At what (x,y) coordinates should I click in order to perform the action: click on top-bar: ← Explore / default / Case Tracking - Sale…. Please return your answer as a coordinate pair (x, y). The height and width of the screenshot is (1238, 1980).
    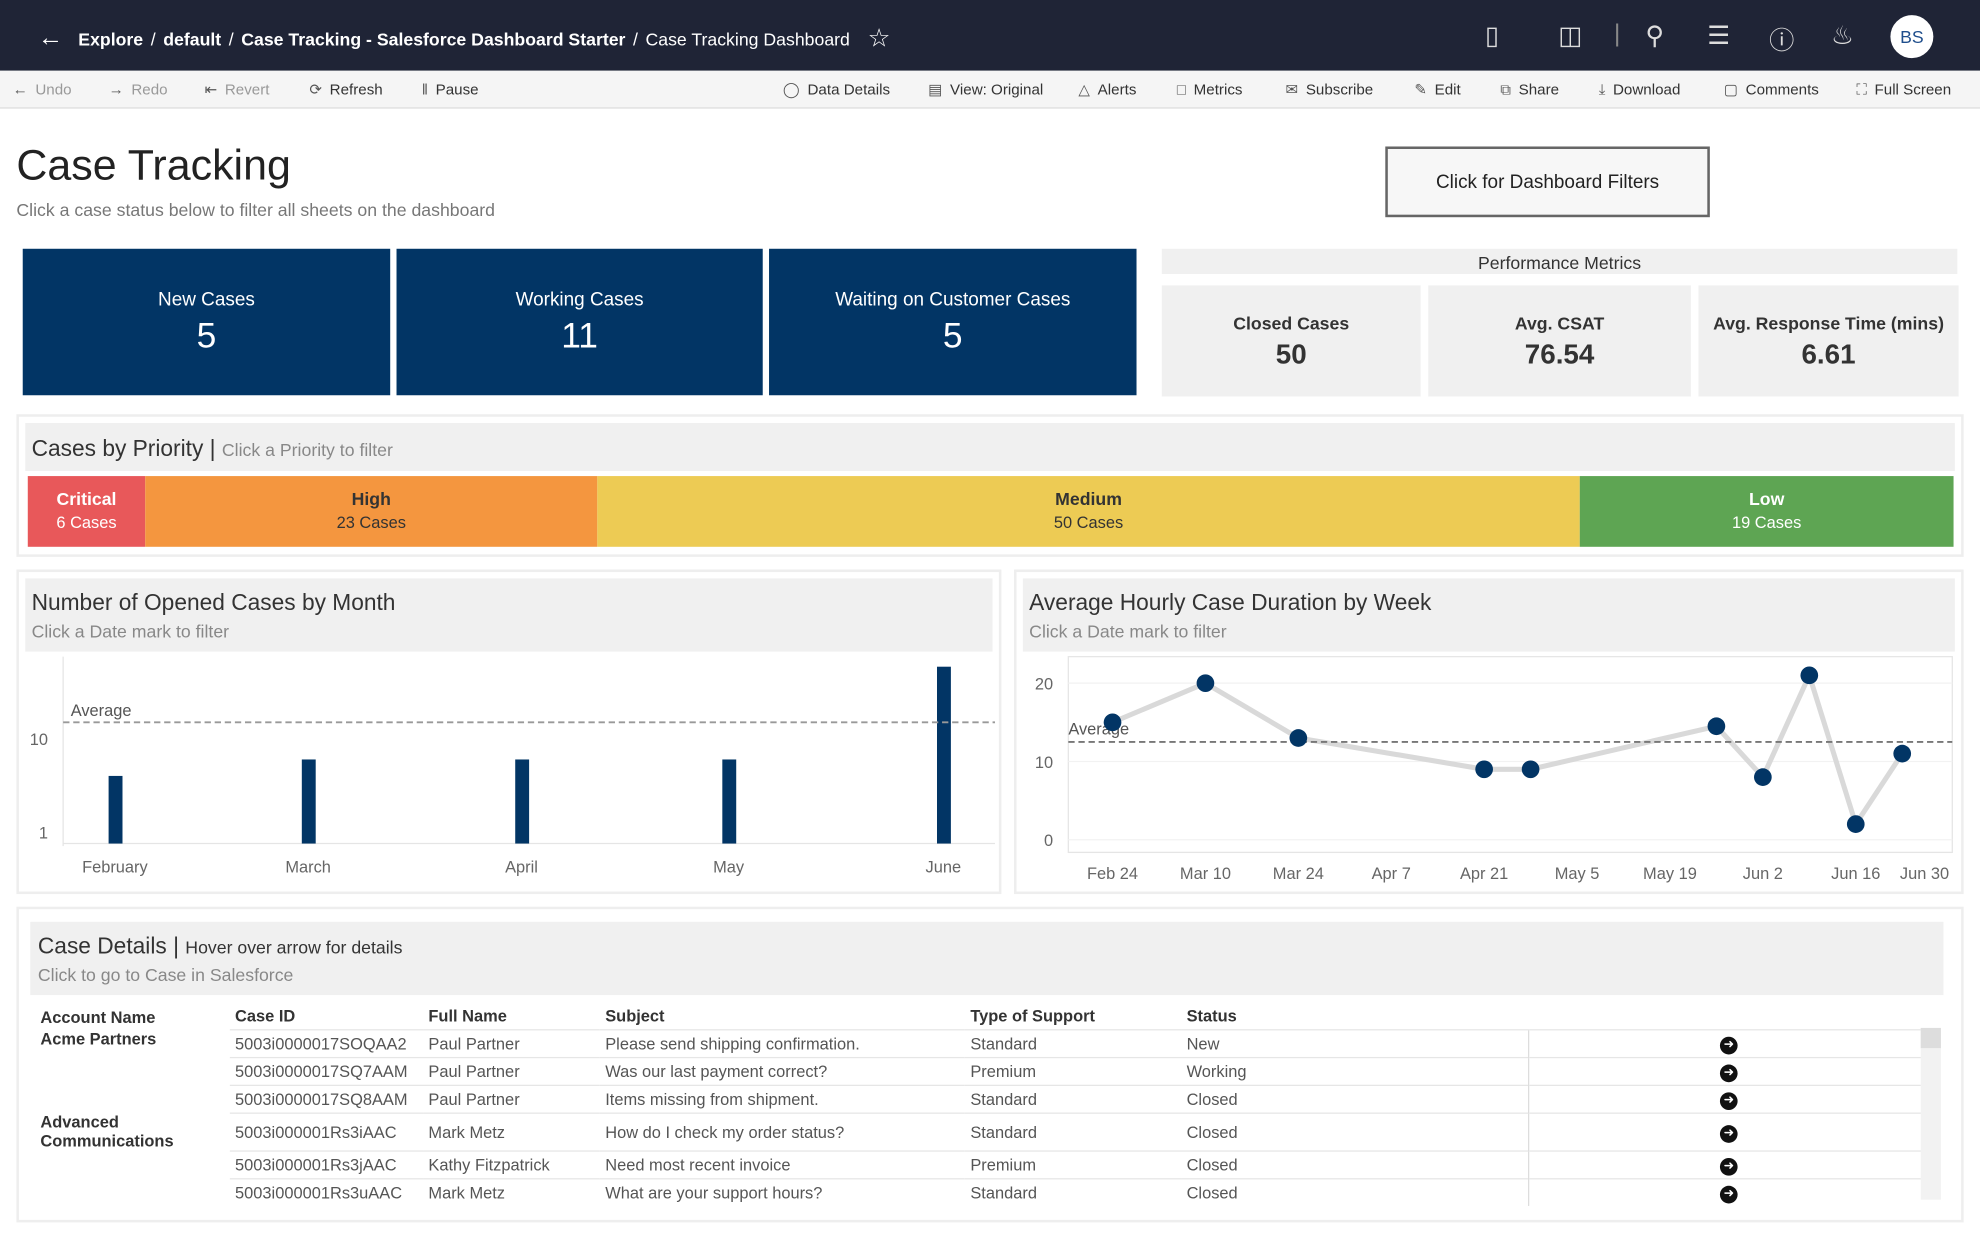
    Looking at the image, I should click on (990, 35).